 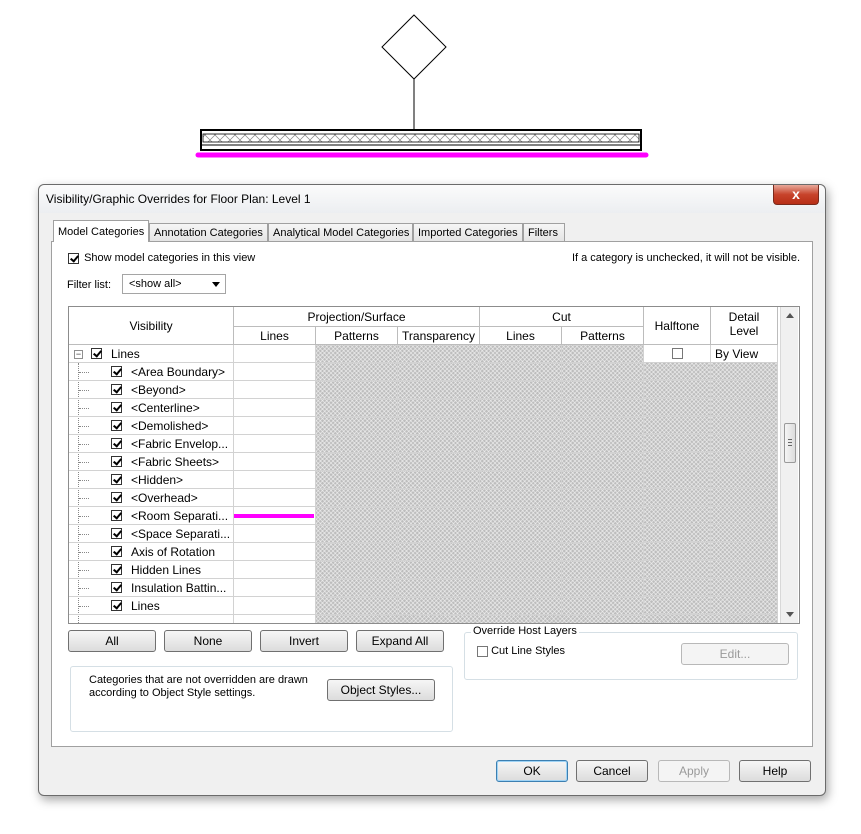 I want to click on filter-list-dropdown: <show all>, so click(x=174, y=284).